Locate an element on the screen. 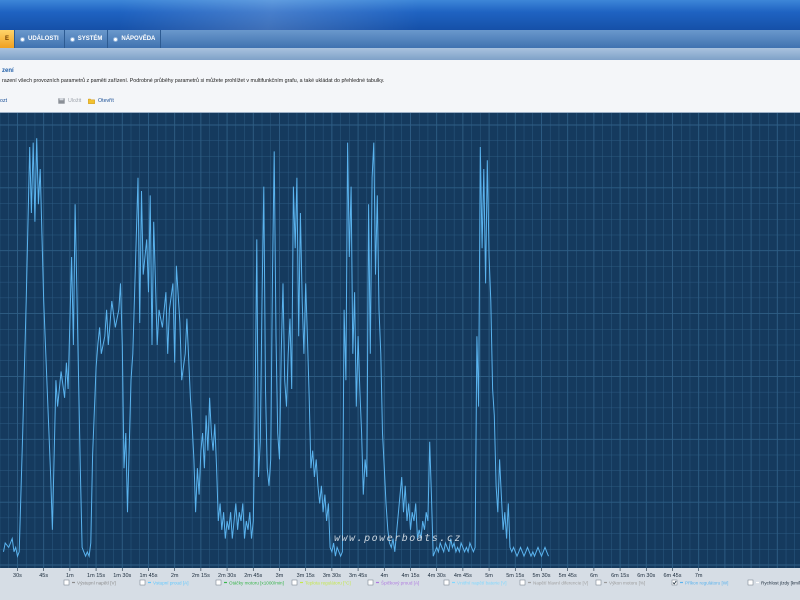  x-tick-label: 4m 15s is located at coordinates (410, 576).